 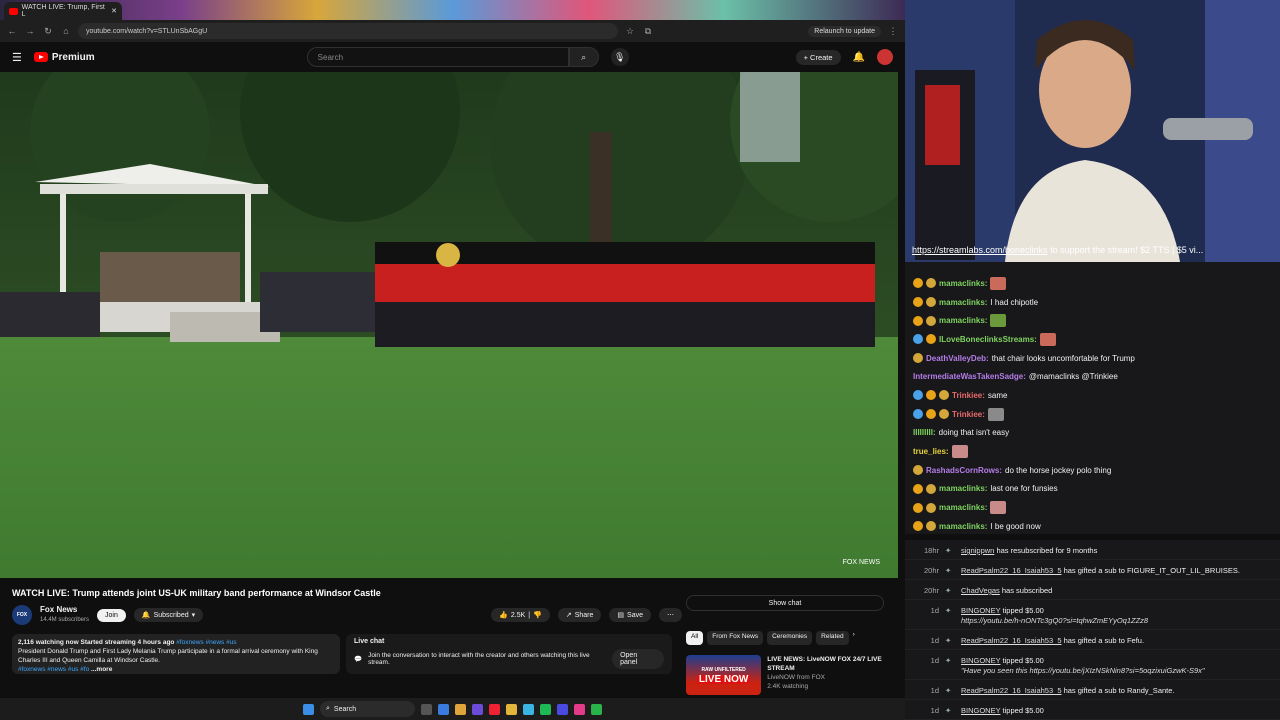 I want to click on event-username: ChadVegas, so click(x=980, y=590).